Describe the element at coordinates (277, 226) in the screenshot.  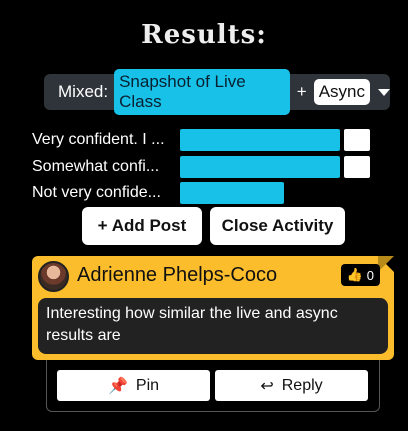
I see `close-activity-button: Close Activity` at that location.